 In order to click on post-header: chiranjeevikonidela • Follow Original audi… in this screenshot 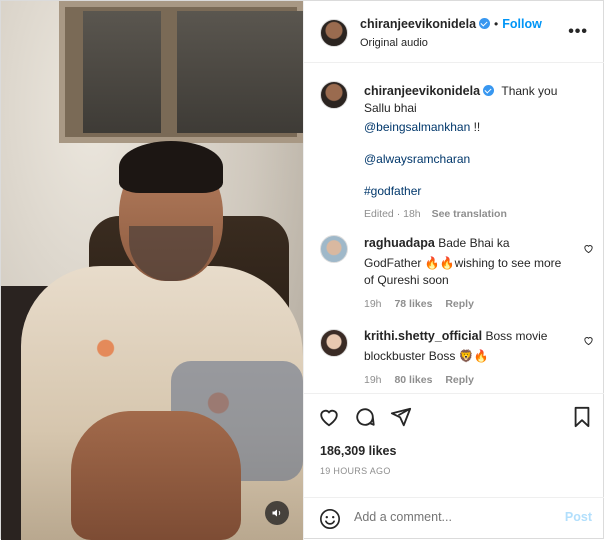, I will do `click(454, 32)`.